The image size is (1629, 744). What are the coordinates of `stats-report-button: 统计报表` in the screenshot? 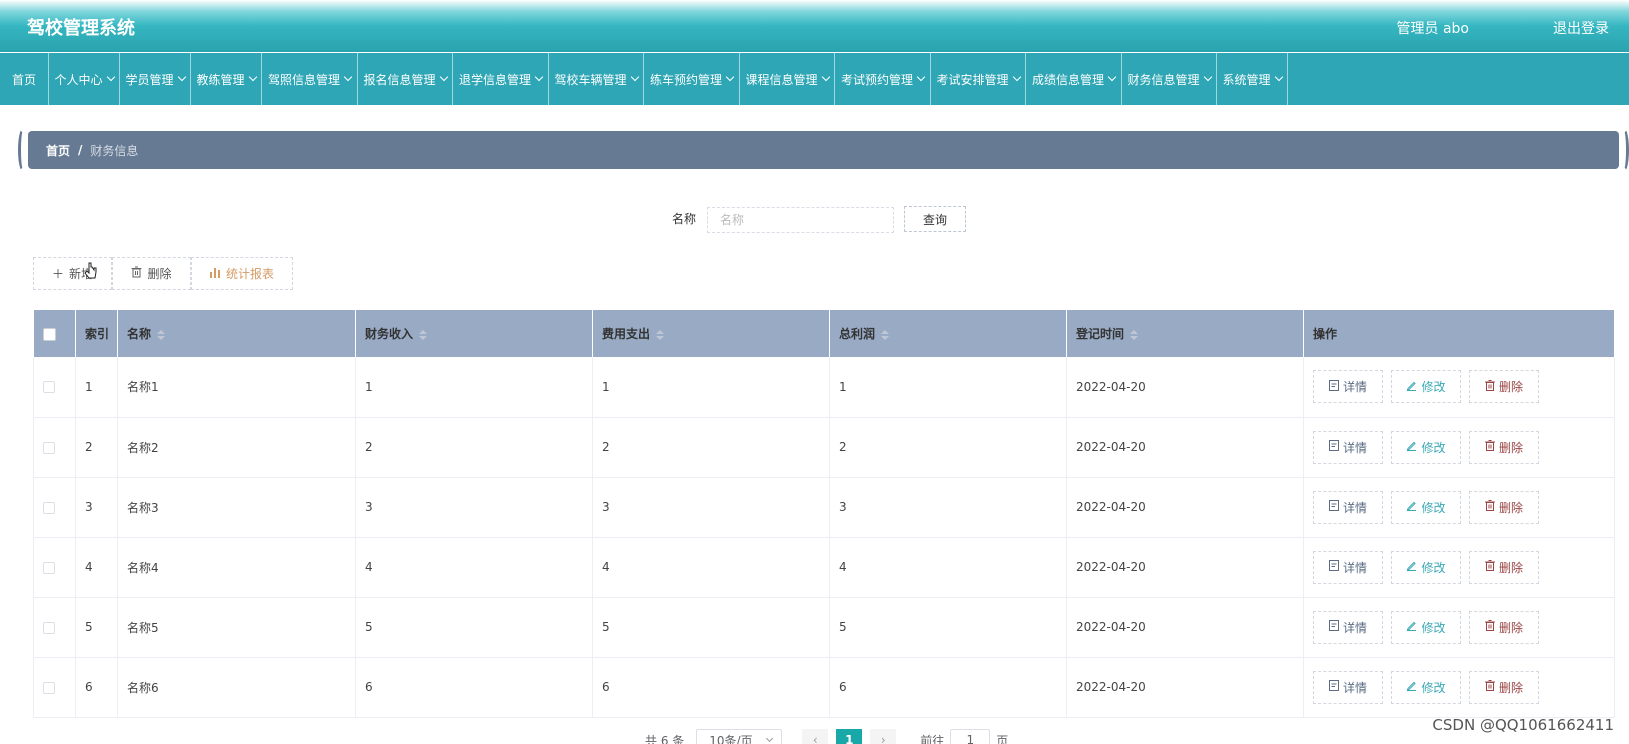 It's located at (242, 273).